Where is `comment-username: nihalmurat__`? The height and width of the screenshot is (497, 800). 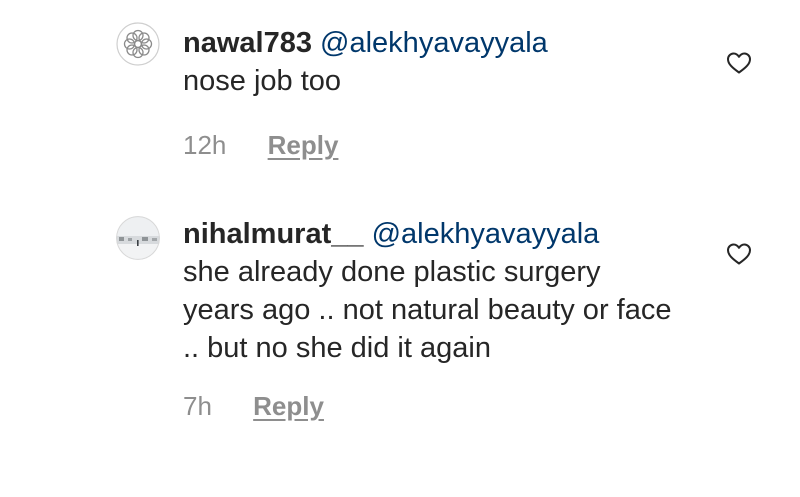 comment-username: nihalmurat__ is located at coordinates (273, 234).